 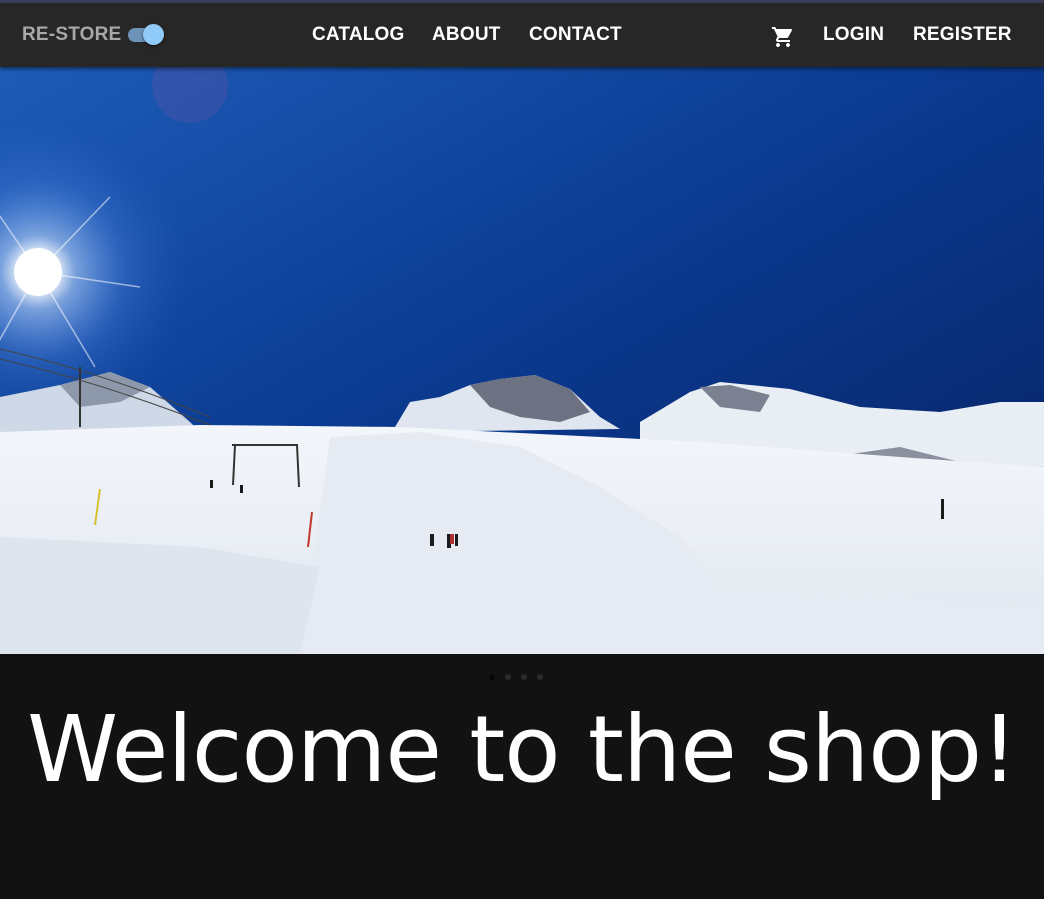 I want to click on nav-link-contact: CONTACT, so click(x=575, y=35).